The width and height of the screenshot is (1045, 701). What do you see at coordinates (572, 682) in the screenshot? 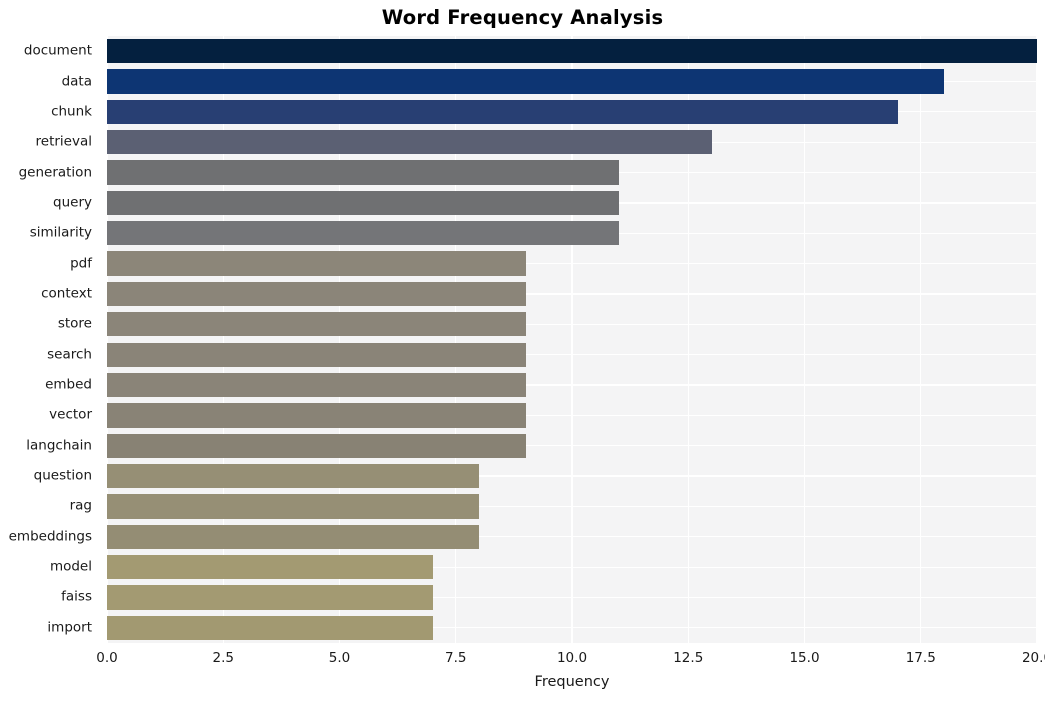
I see `x-axis-label: Frequency` at bounding box center [572, 682].